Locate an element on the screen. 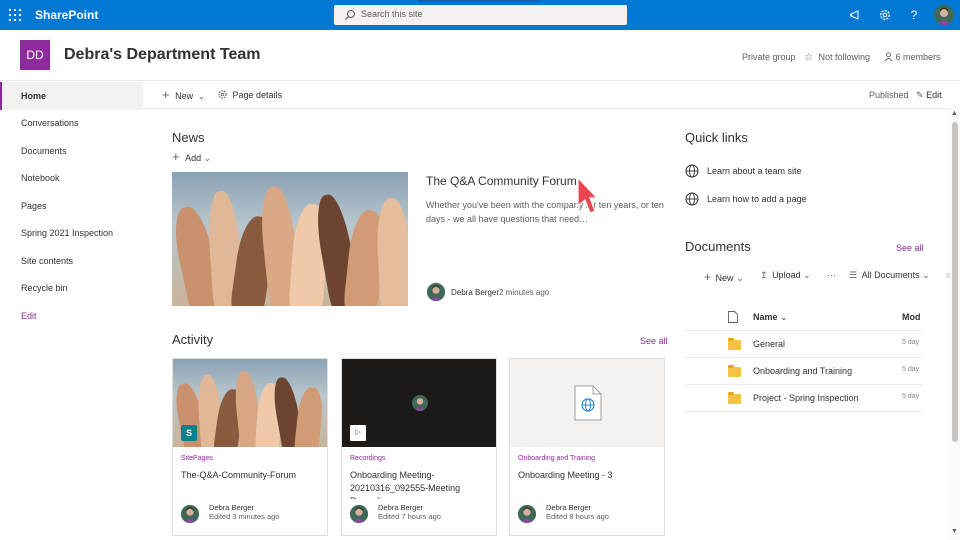 This screenshot has height=540, width=960. card-thumbnail: ▷ is located at coordinates (419, 403).